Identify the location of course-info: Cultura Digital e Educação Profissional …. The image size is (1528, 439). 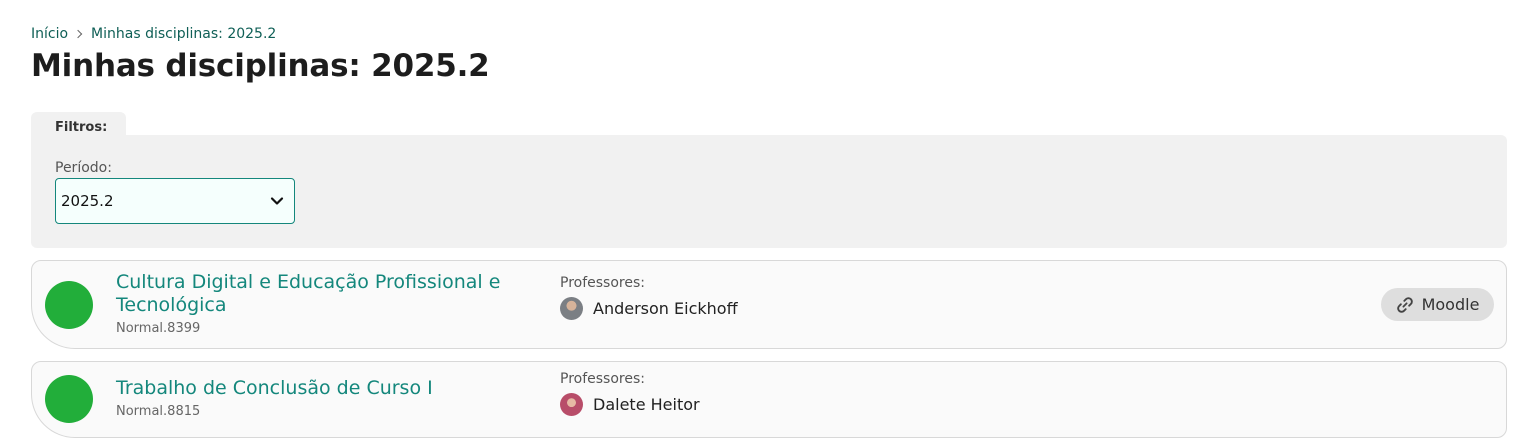
(316, 303).